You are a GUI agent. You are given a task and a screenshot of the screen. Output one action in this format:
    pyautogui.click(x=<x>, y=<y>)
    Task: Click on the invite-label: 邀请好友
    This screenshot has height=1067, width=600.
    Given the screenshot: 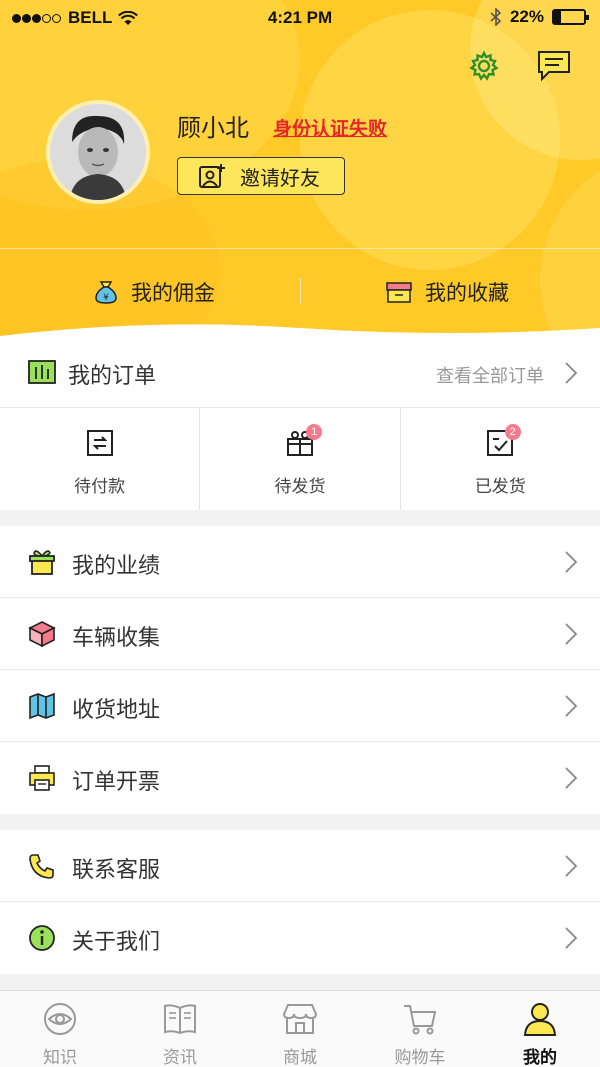 What is the action you would take?
    pyautogui.click(x=280, y=178)
    